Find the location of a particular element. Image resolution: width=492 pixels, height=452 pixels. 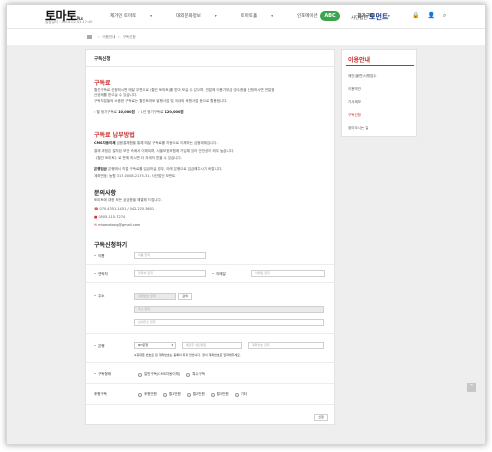

zip-search-button: 검색 is located at coordinates (185, 296).